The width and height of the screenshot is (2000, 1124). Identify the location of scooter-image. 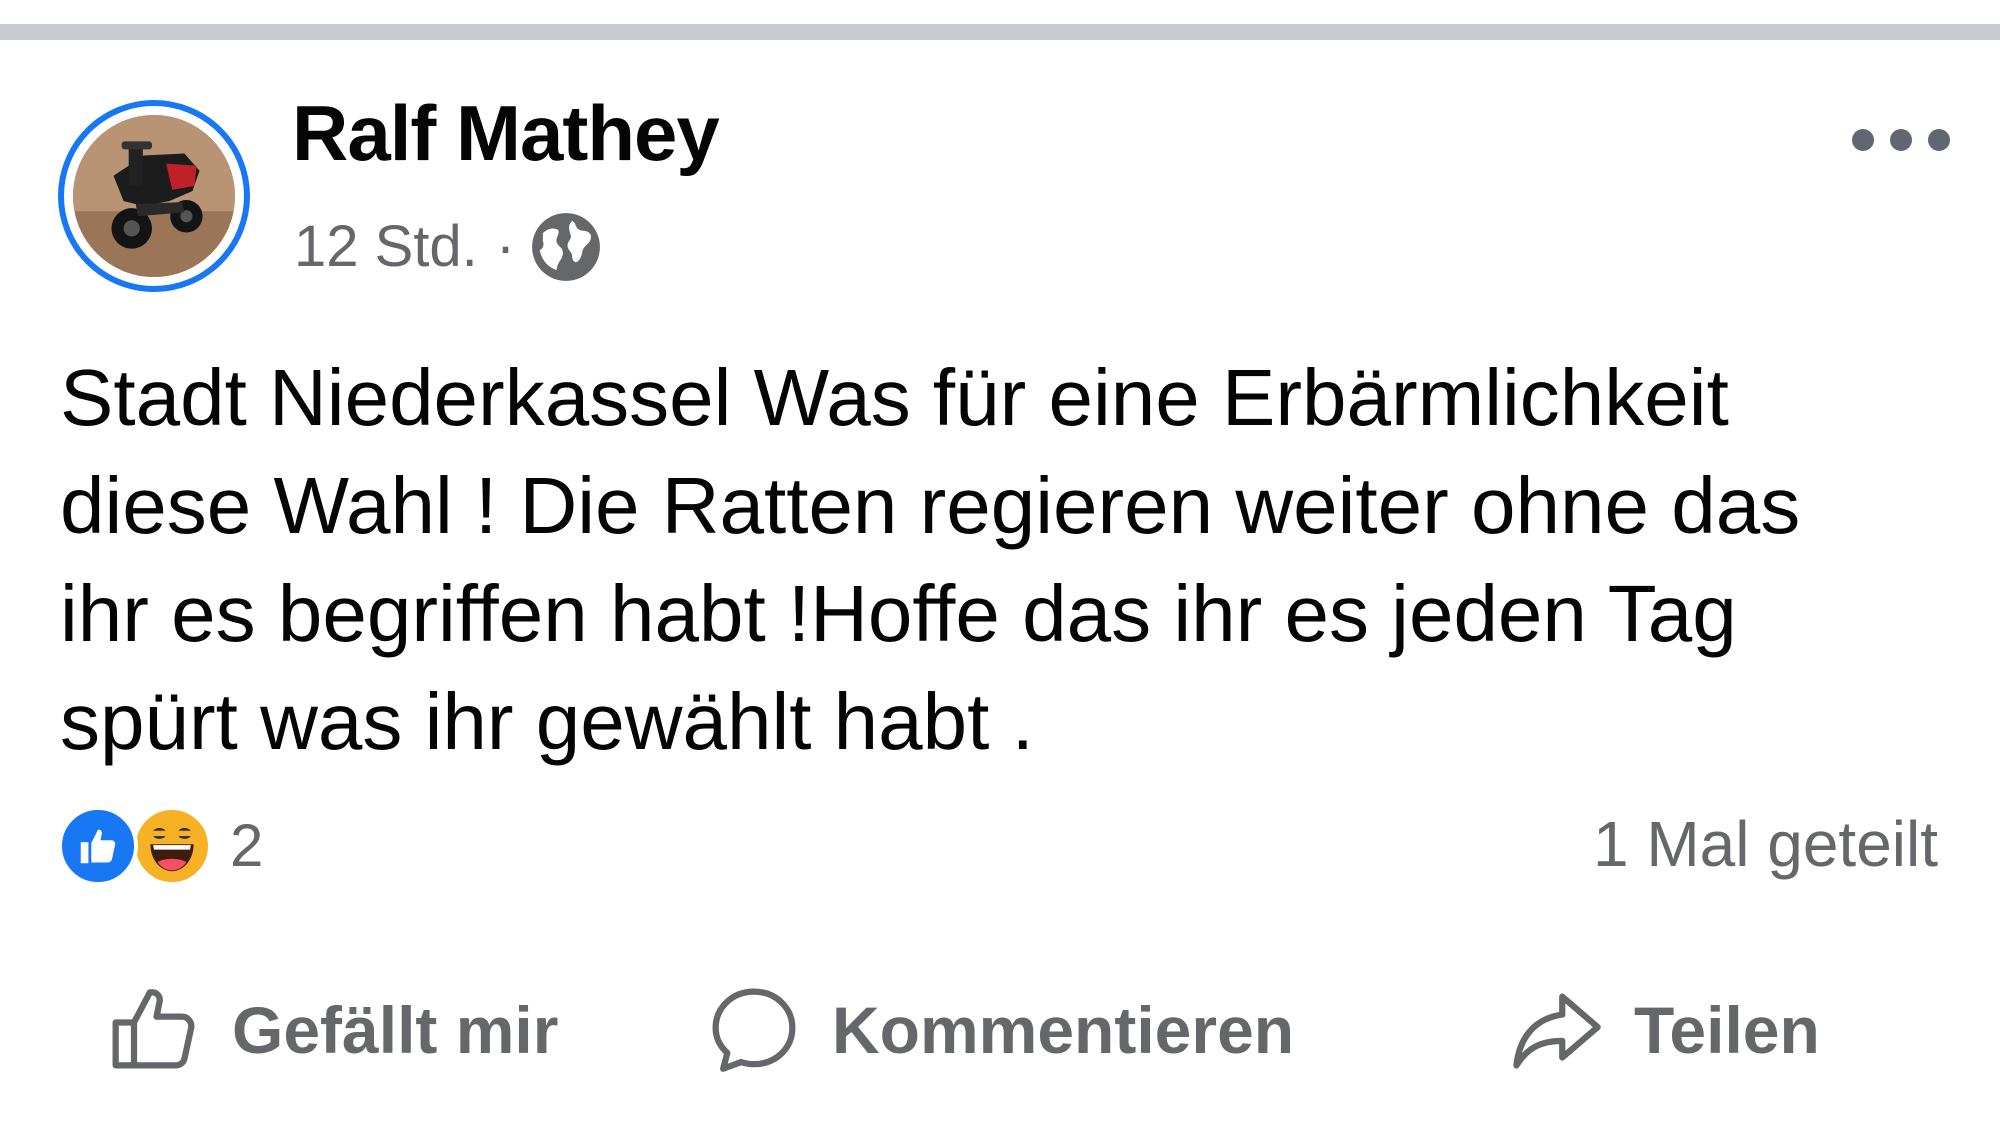
(154, 196).